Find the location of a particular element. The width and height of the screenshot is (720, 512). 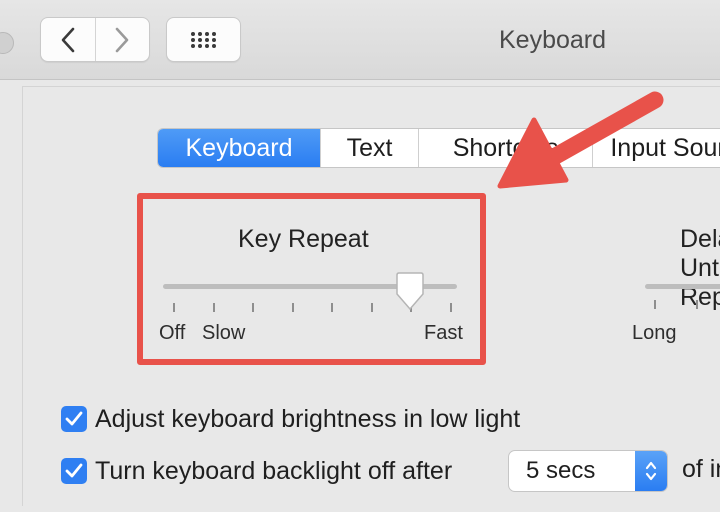

delay-long-label: Long is located at coordinates (654, 333).